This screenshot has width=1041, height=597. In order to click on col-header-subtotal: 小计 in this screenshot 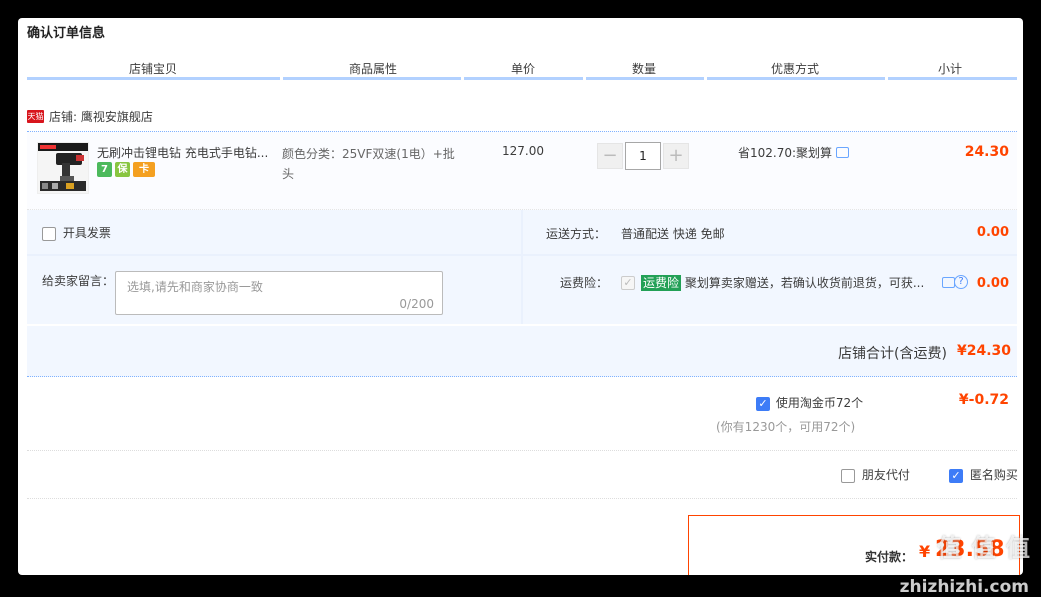, I will do `click(949, 69)`.